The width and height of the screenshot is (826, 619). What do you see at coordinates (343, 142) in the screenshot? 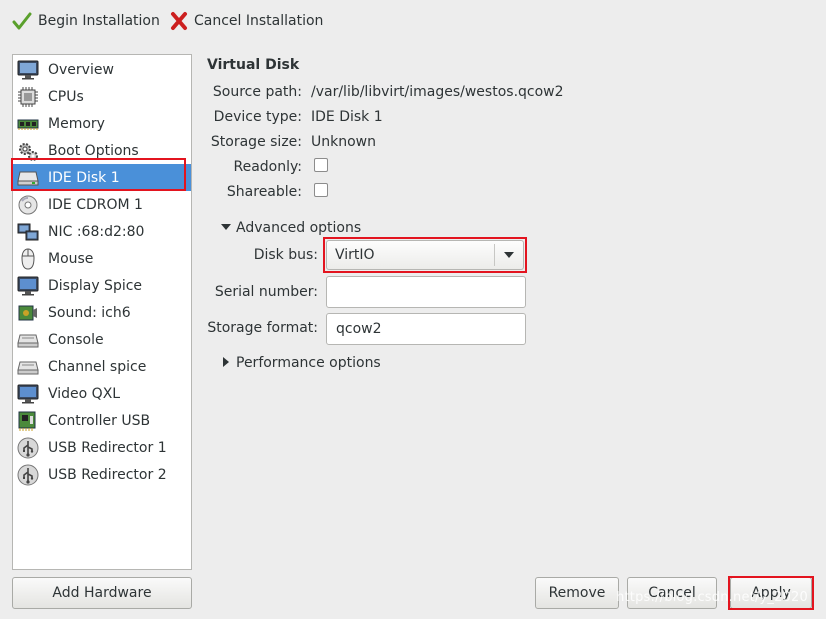
I see `storage-size-value: Unknown` at bounding box center [343, 142].